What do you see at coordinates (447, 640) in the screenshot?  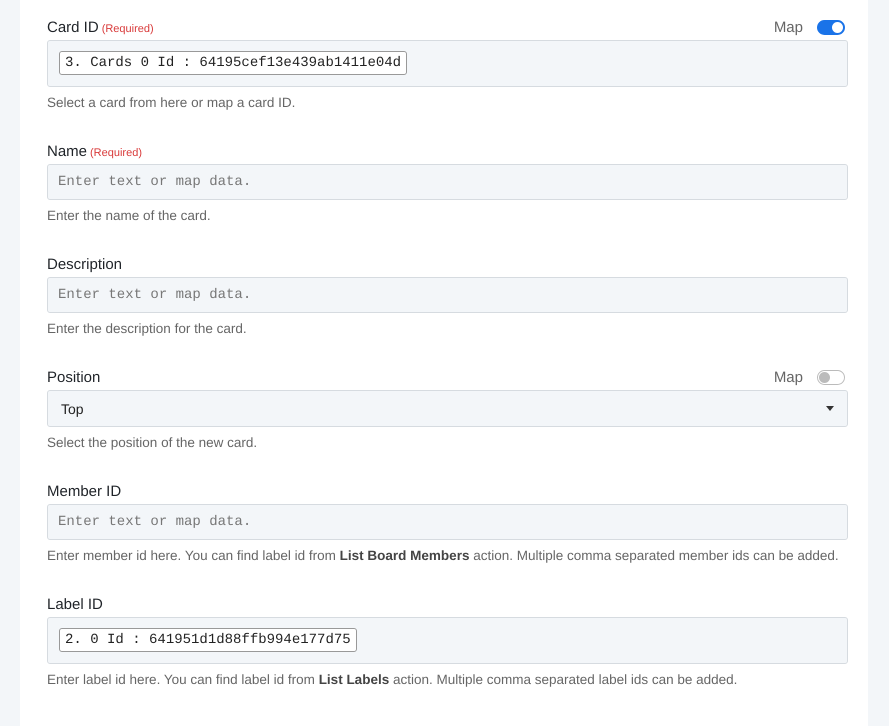 I see `mapped-field: 2. 0 Id : 641951d1d88ffb994e177d75` at bounding box center [447, 640].